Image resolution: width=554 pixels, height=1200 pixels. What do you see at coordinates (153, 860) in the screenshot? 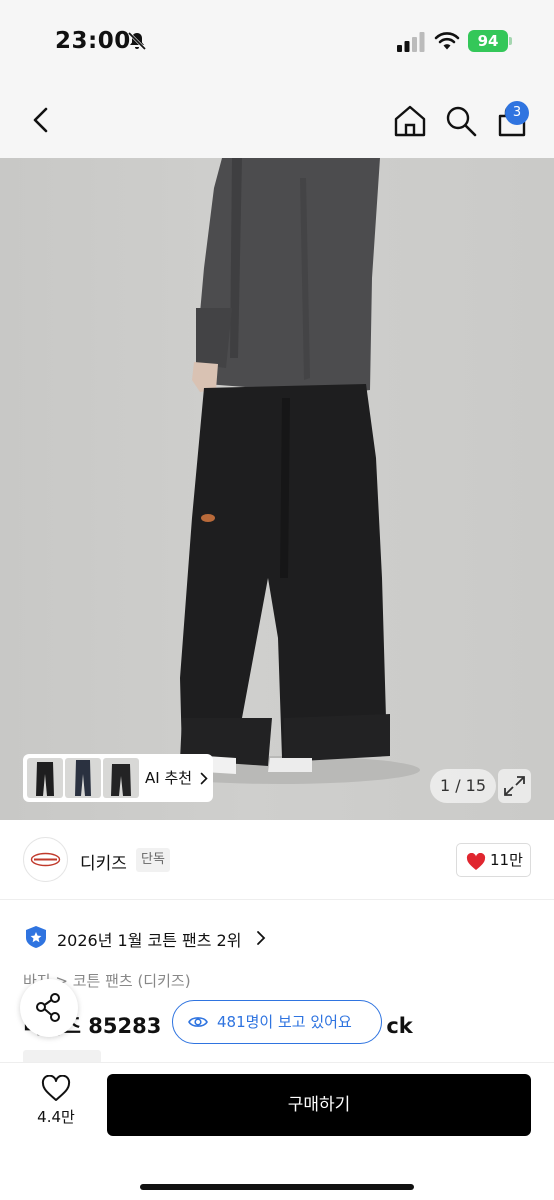
I see `exclusive-badge: 단독` at bounding box center [153, 860].